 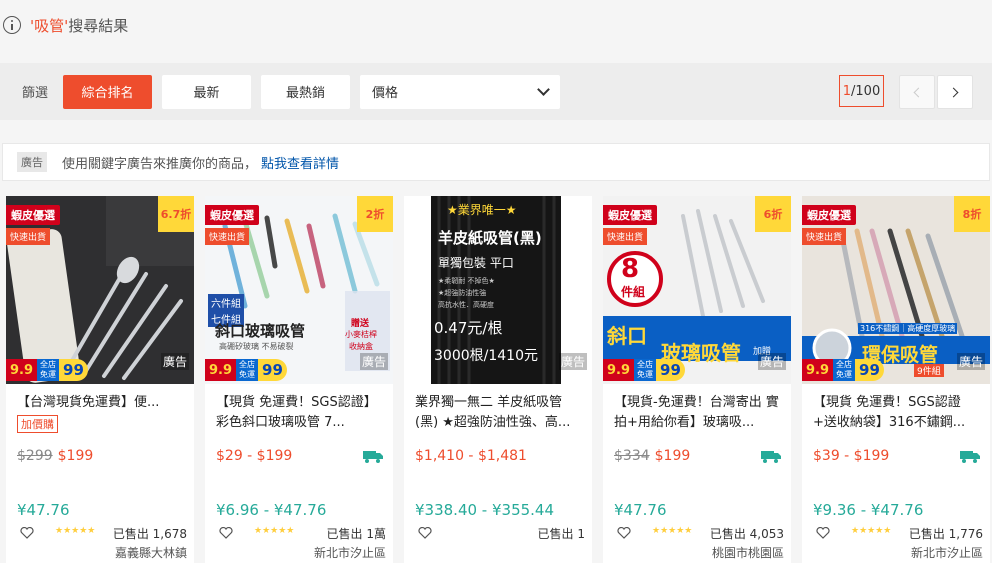 I want to click on sort-latest-button: 最新, so click(x=207, y=91).